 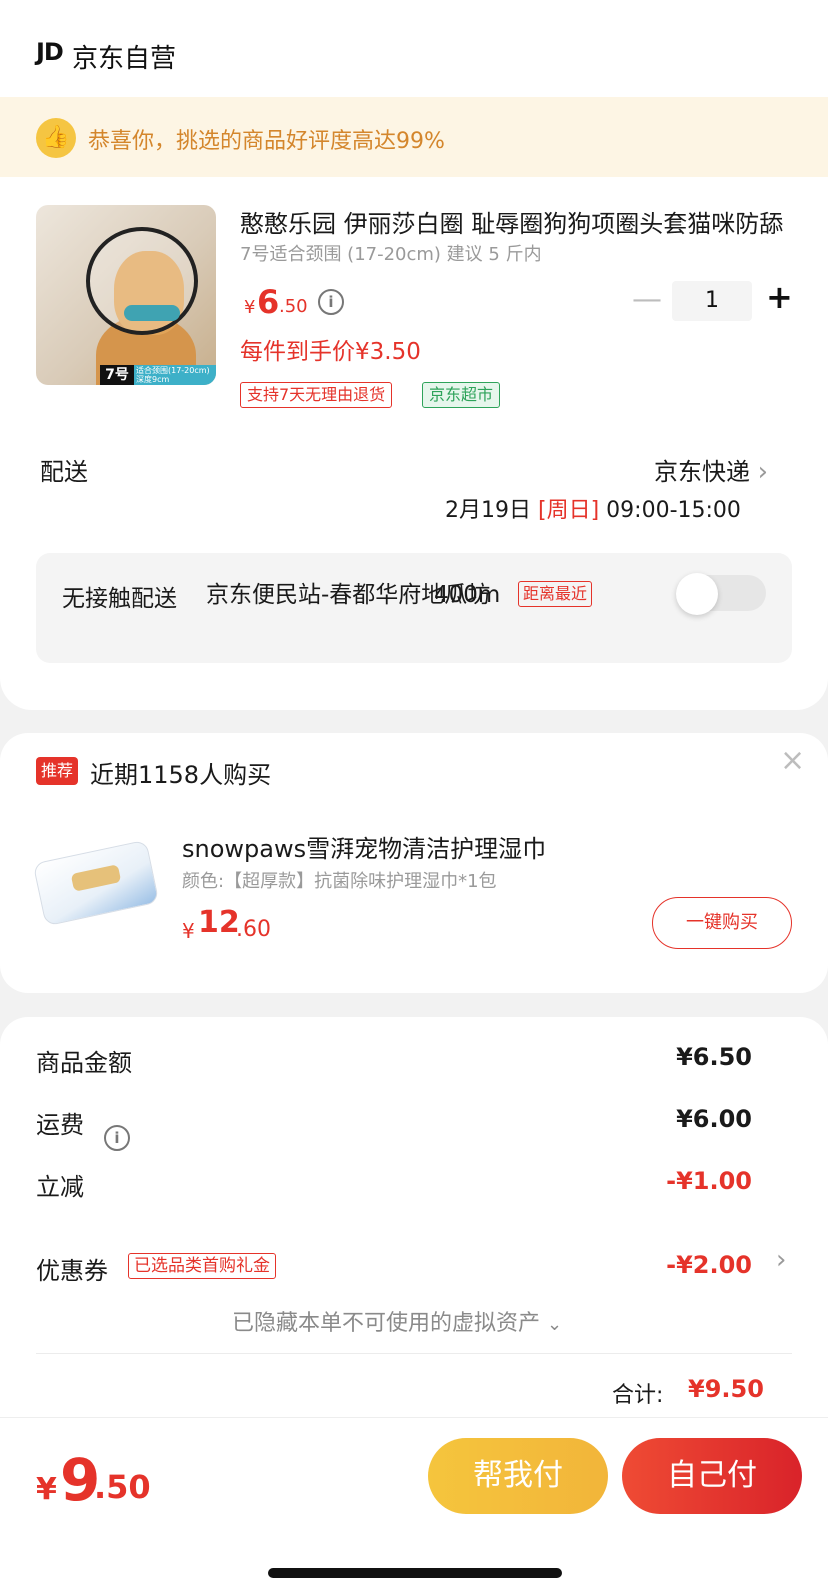 I want to click on items-amount-label: 商品金额, so click(x=84, y=1063).